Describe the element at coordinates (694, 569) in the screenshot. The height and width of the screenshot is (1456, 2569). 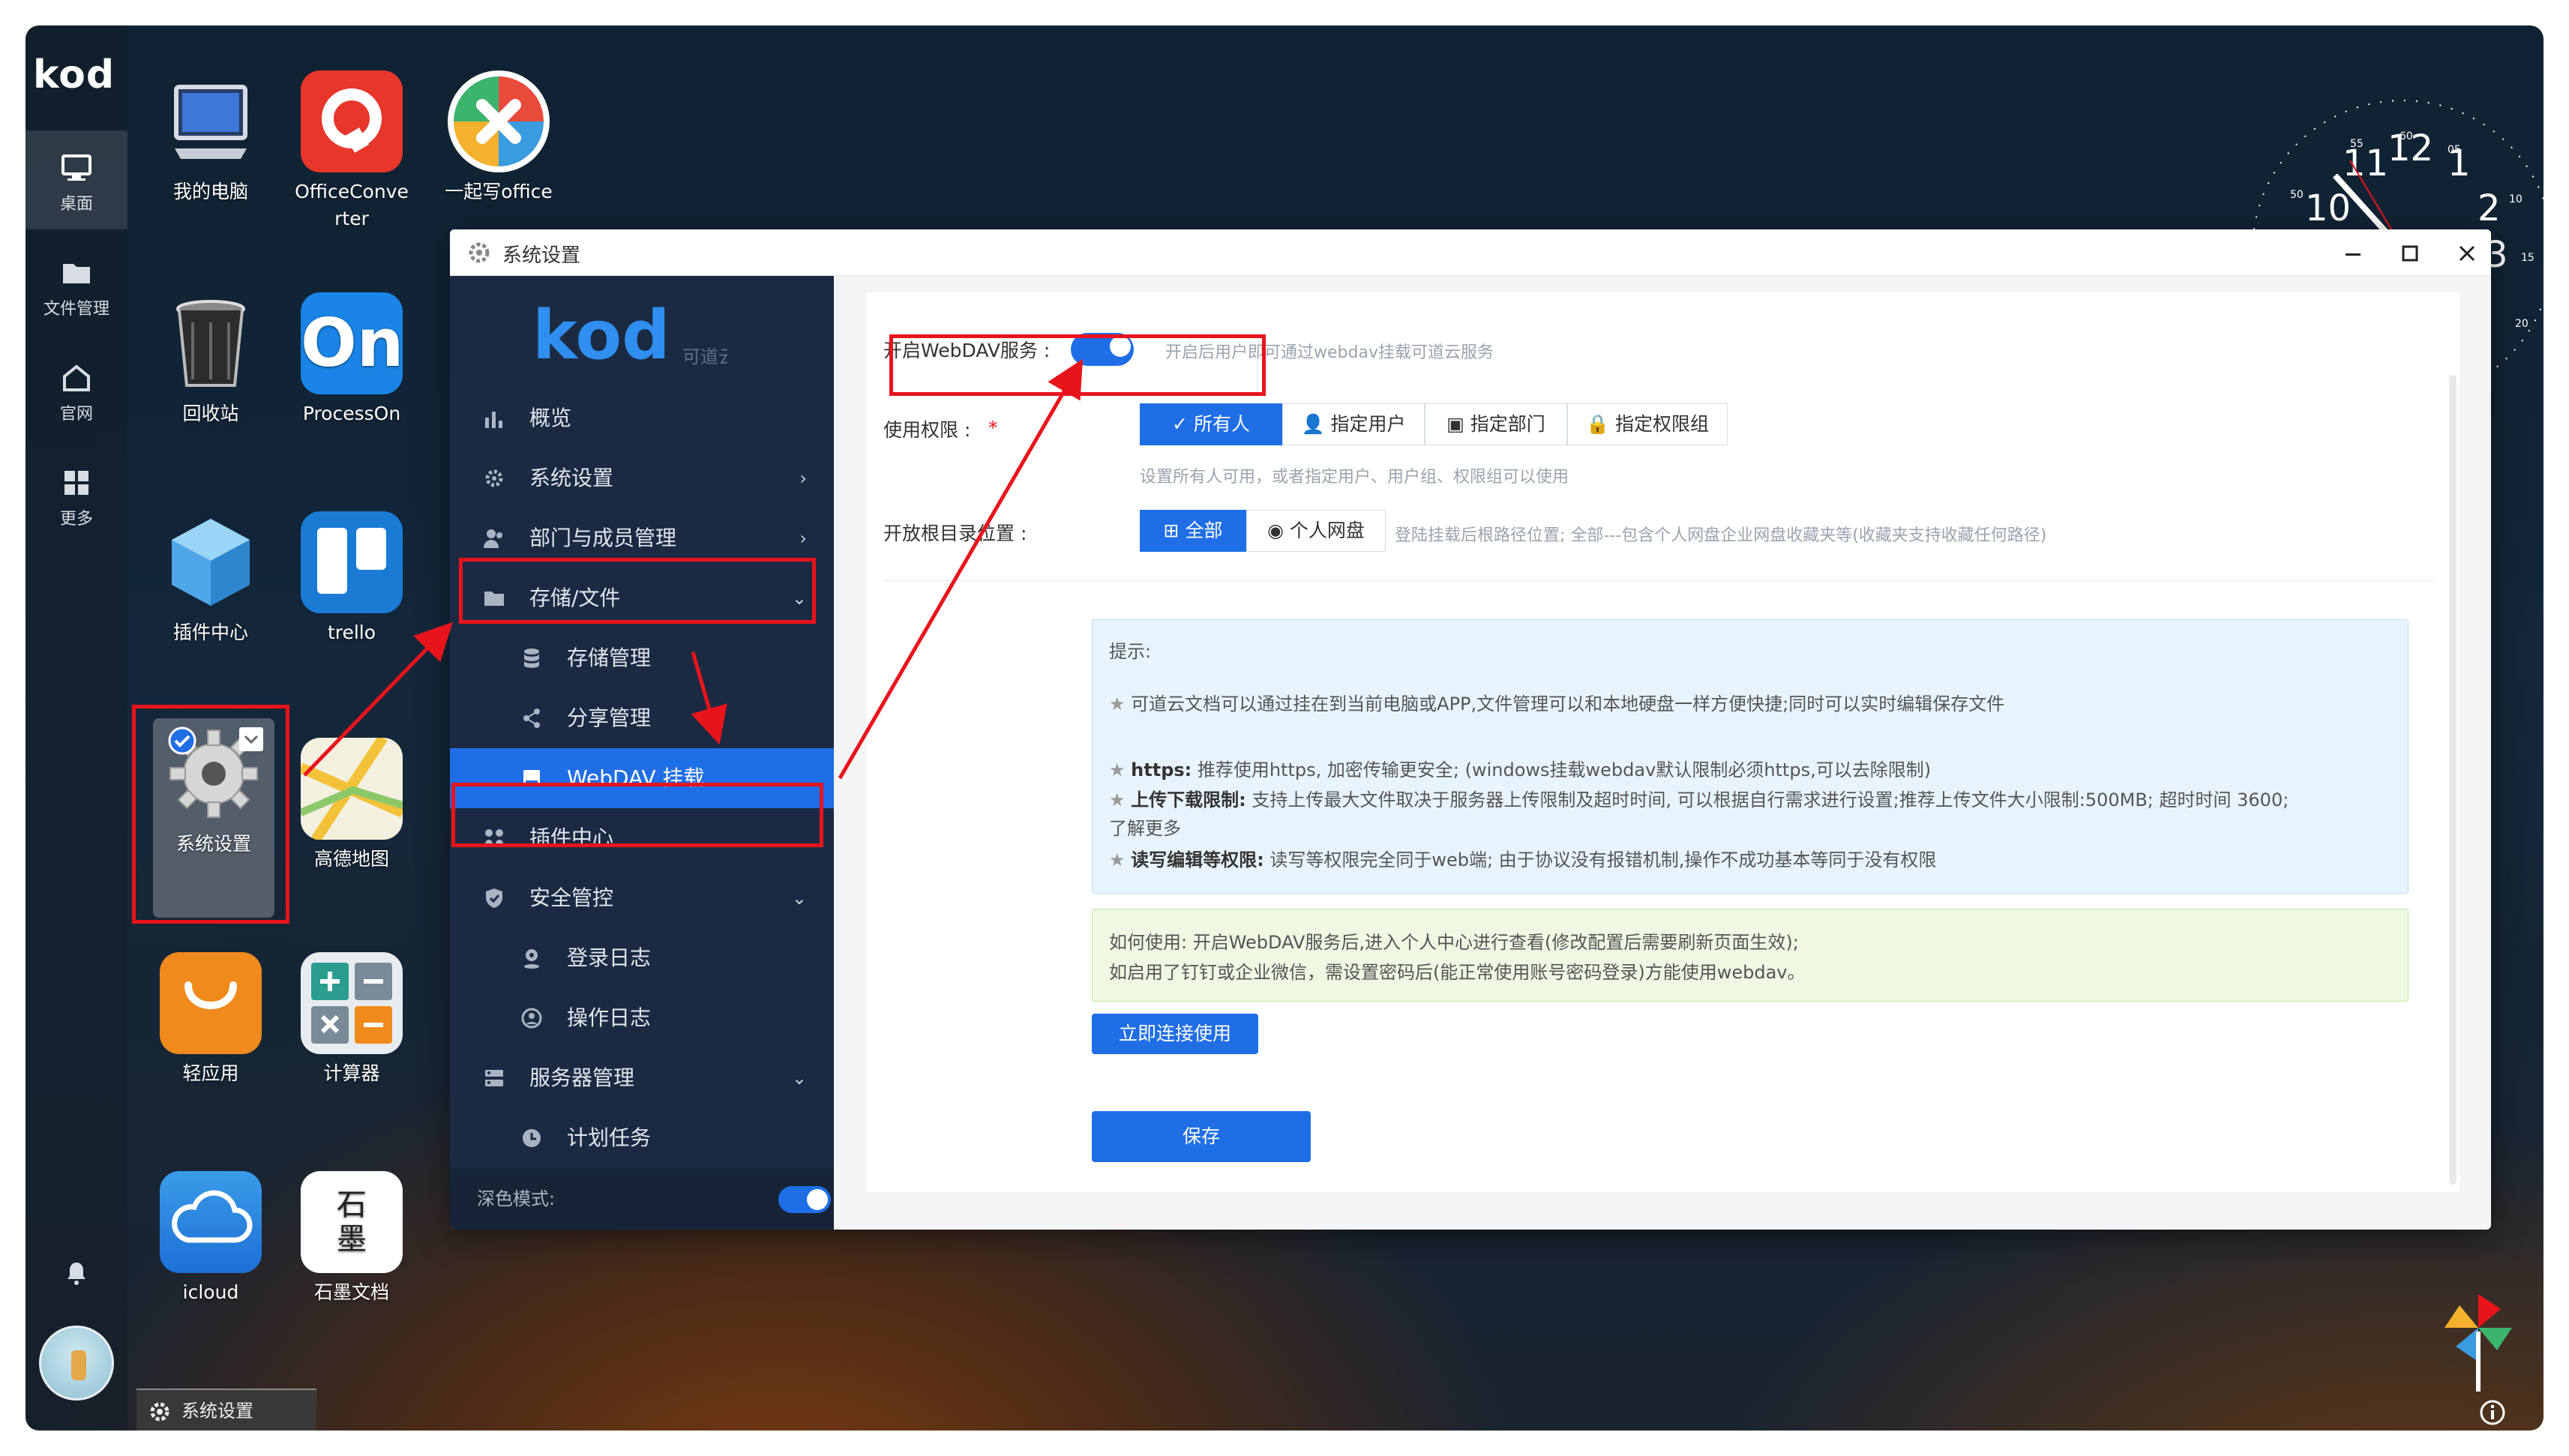
I see `annotation-arrows` at that location.